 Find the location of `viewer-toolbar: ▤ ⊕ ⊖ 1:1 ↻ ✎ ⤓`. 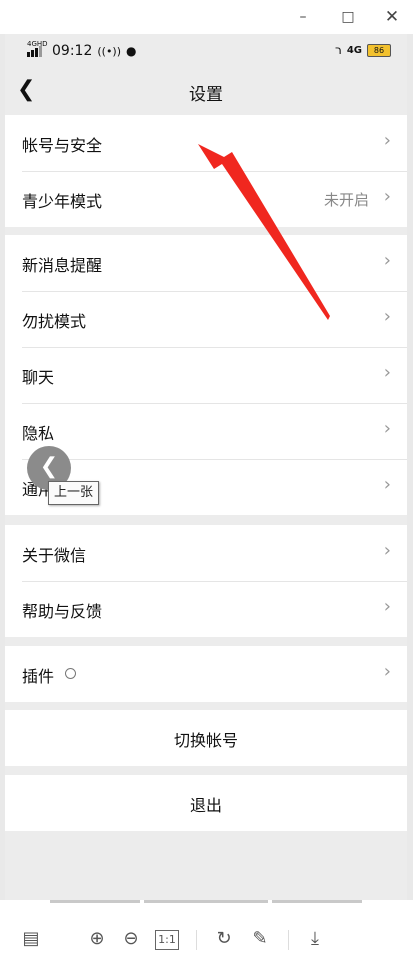

viewer-toolbar: ▤ ⊕ ⊖ 1:1 ↻ ✎ ⤓ is located at coordinates (206, 940).